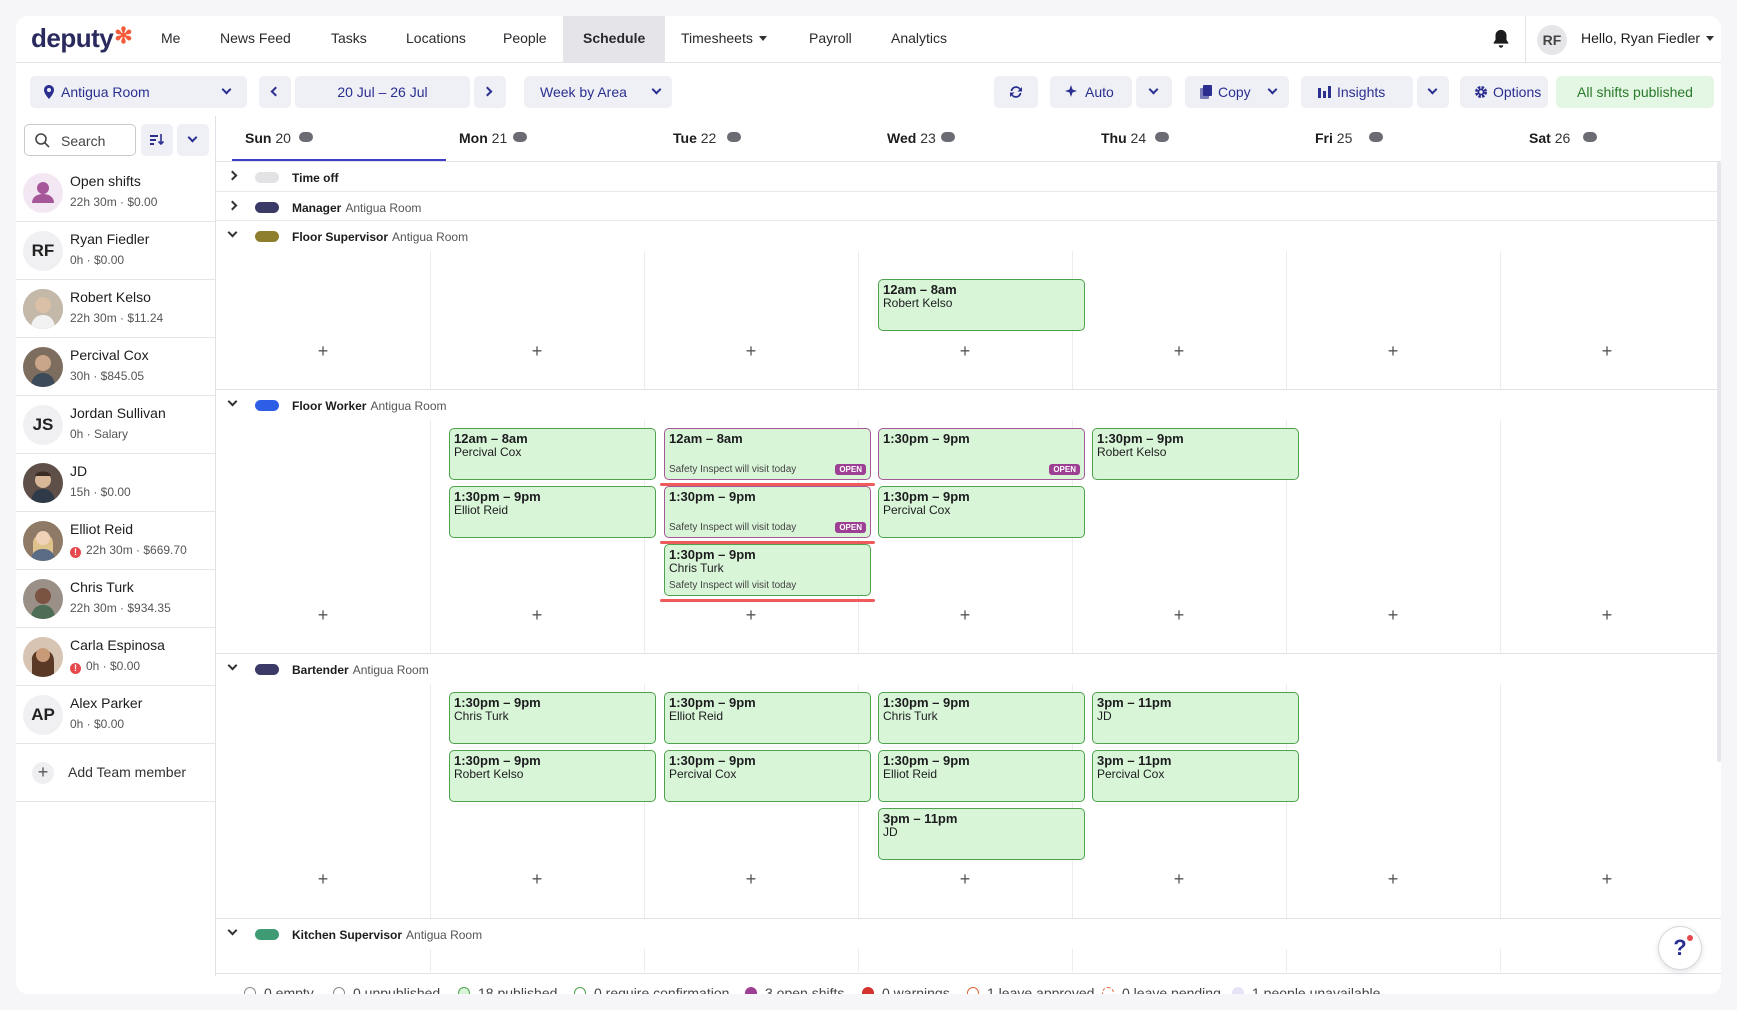 This screenshot has height=1010, width=1737. Describe the element at coordinates (255, 38) in the screenshot. I see `nav-news-feed: News Feed` at that location.